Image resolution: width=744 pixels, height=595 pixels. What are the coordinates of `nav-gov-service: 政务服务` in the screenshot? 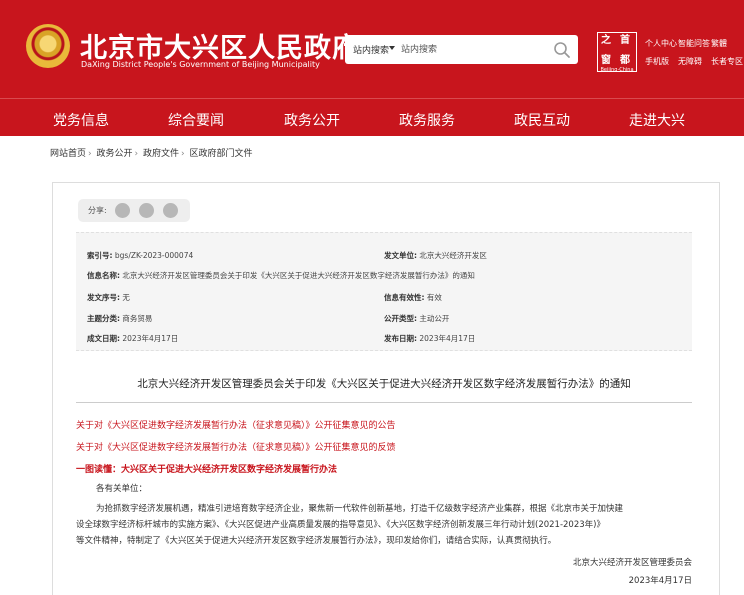 It's located at (427, 120).